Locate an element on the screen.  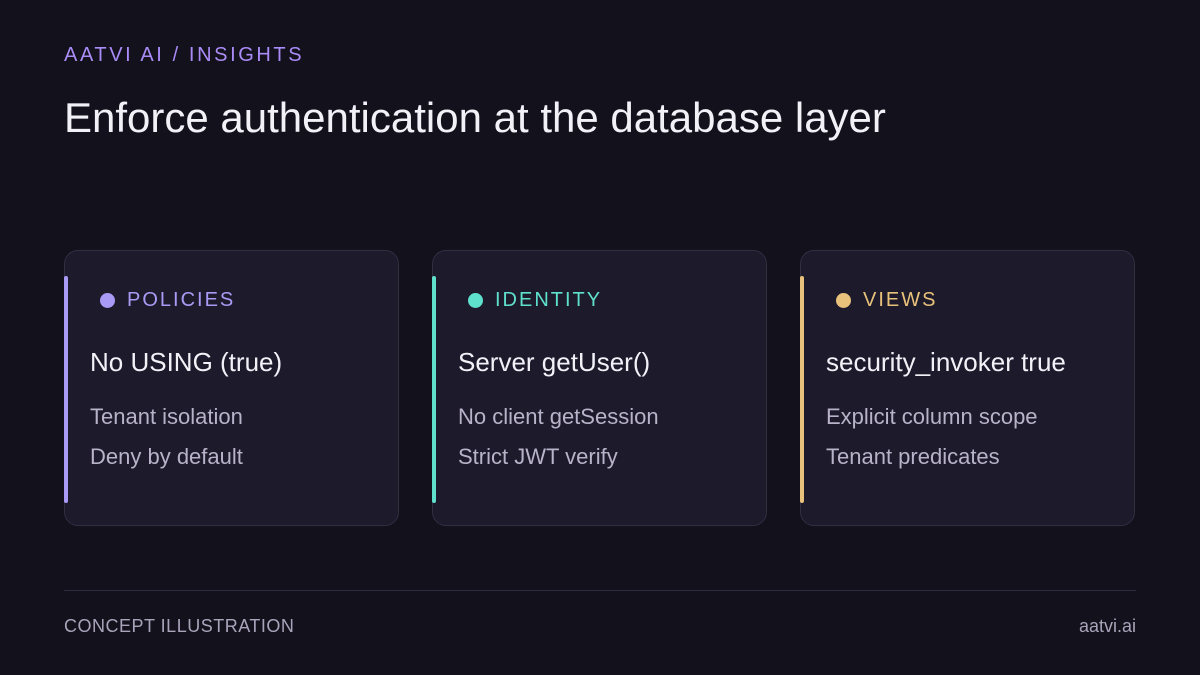
card-title: Server getUser() is located at coordinates (554, 362).